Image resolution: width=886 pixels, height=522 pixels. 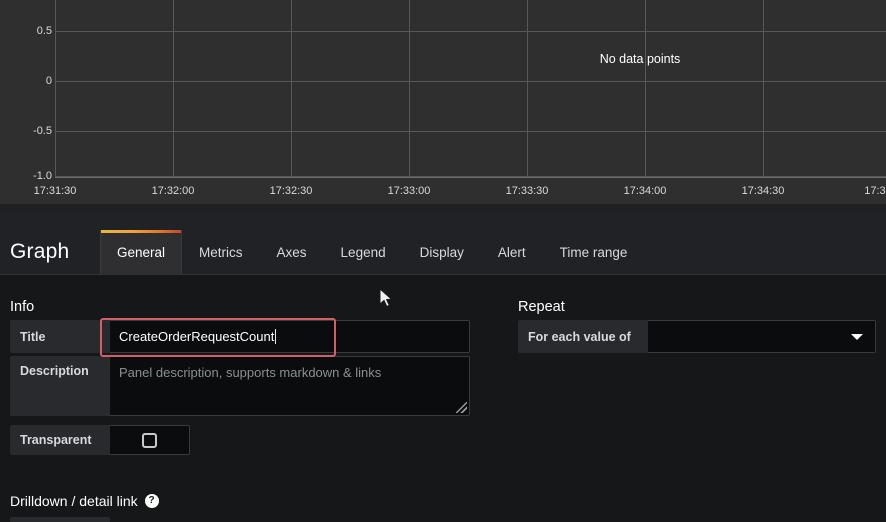 What do you see at coordinates (645, 191) in the screenshot?
I see `x-axis-tick-label: 17:34:00` at bounding box center [645, 191].